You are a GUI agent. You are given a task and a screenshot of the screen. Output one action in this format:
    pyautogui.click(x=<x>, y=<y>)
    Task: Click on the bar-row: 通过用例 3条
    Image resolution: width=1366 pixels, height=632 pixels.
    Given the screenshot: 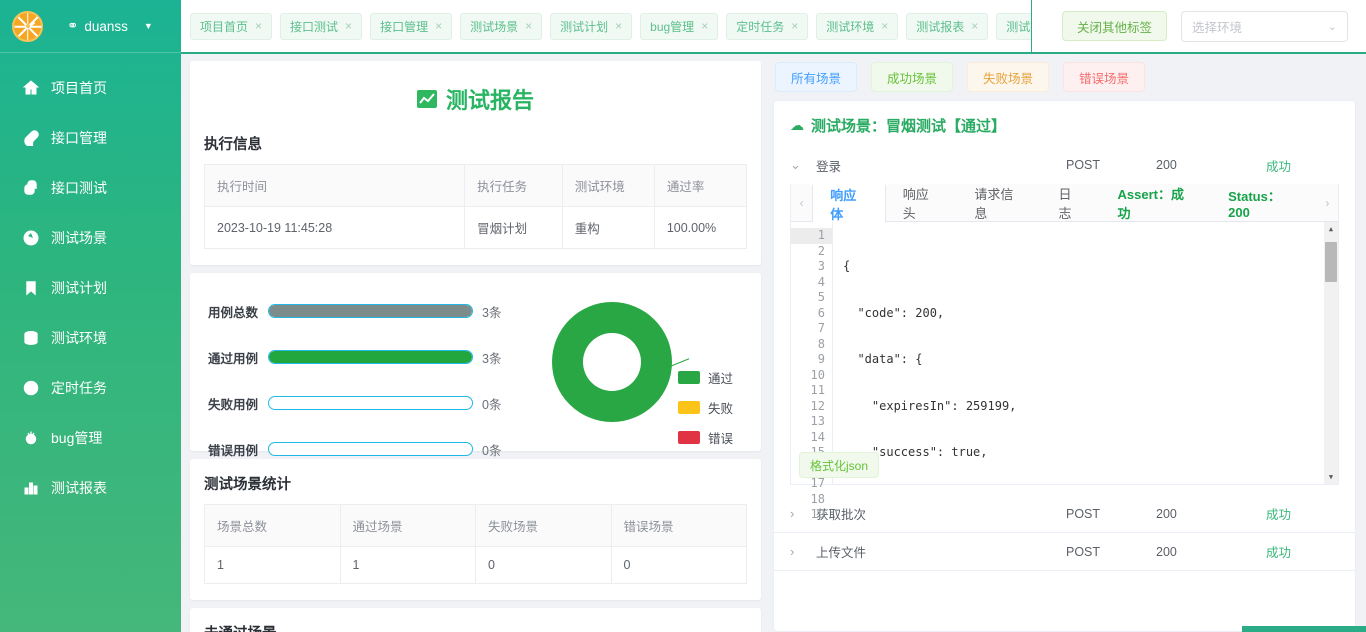 What is the action you would take?
    pyautogui.click(x=364, y=357)
    